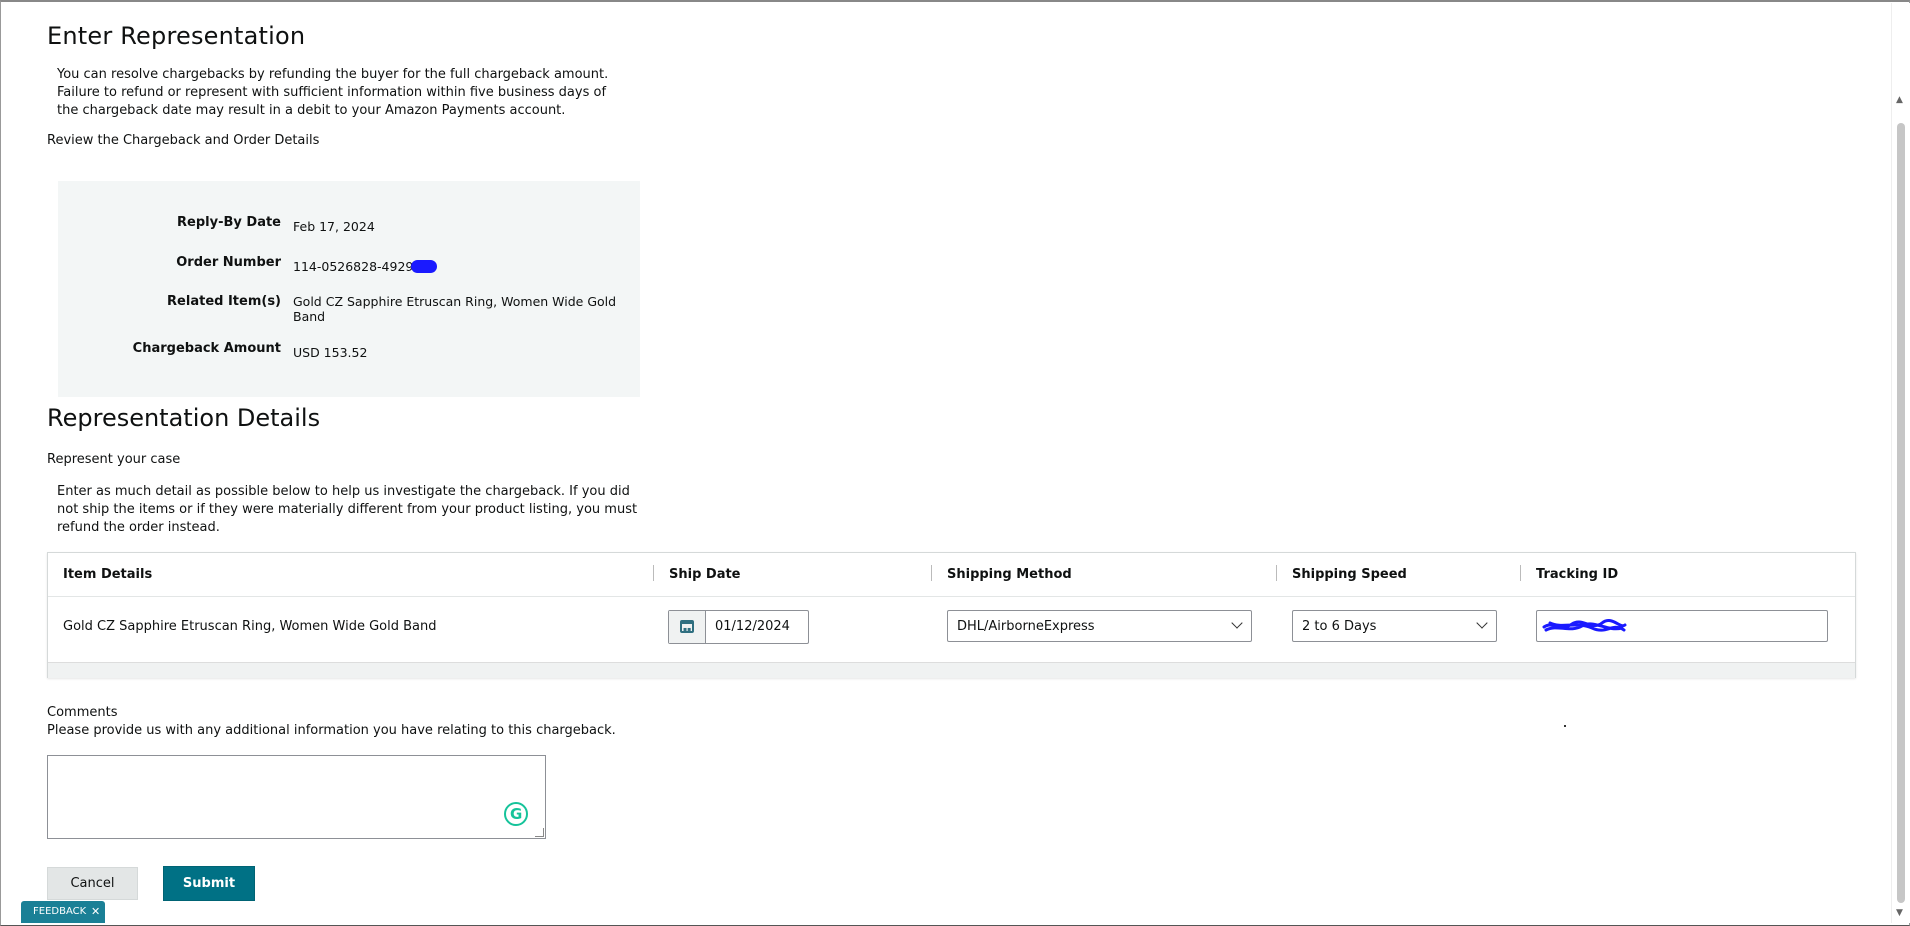 Image resolution: width=1910 pixels, height=926 pixels. I want to click on grammarly-icon: G, so click(516, 814).